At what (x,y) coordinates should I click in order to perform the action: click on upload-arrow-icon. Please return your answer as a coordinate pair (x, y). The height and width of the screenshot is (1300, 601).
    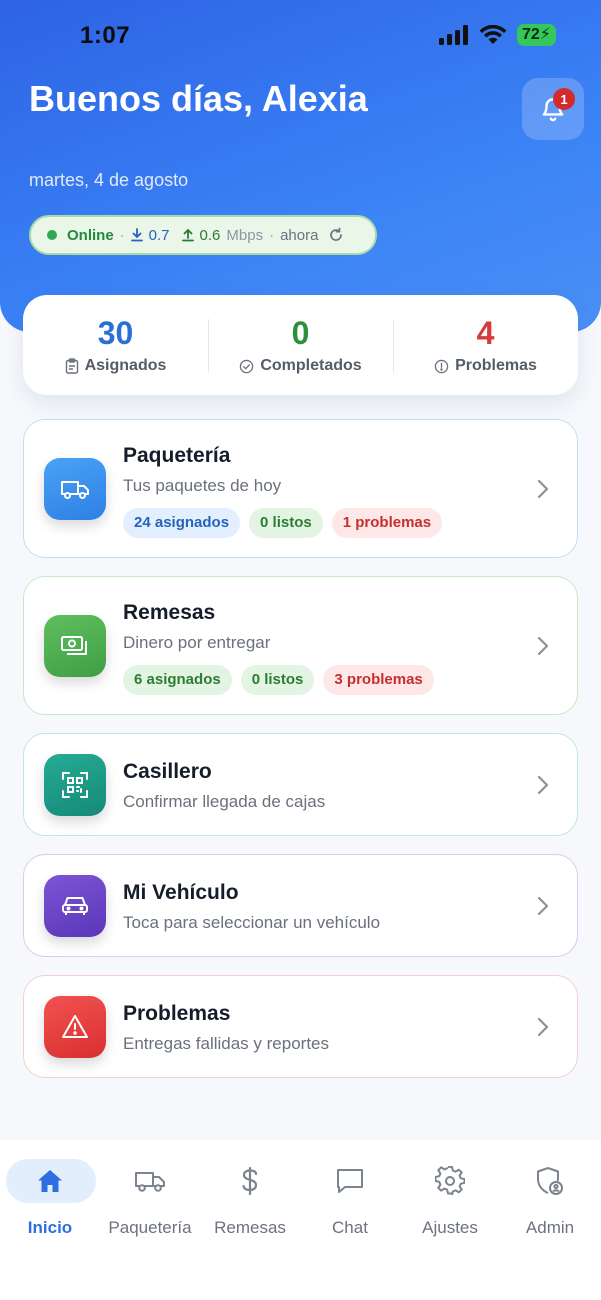
    Looking at the image, I should click on (187, 235).